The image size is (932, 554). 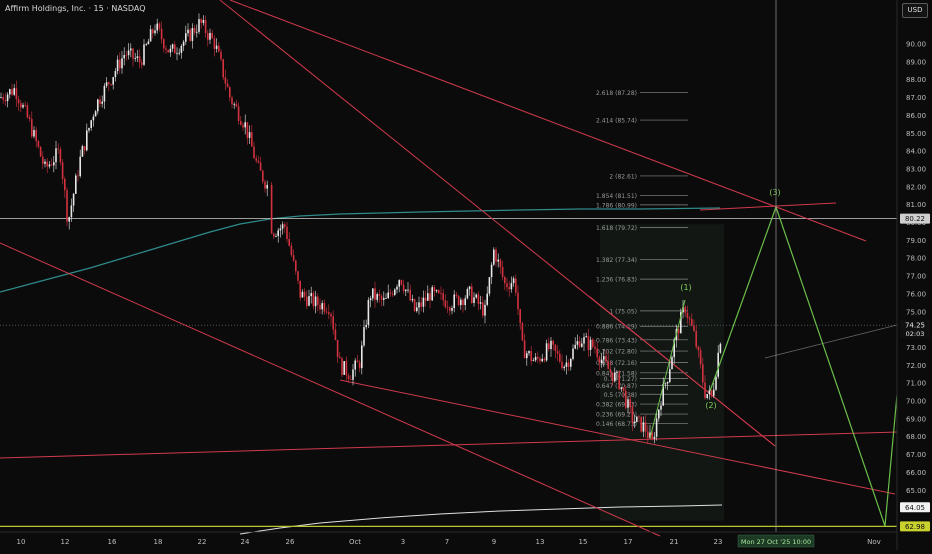 I want to click on y-tick-label: 71.00, so click(x=916, y=384).